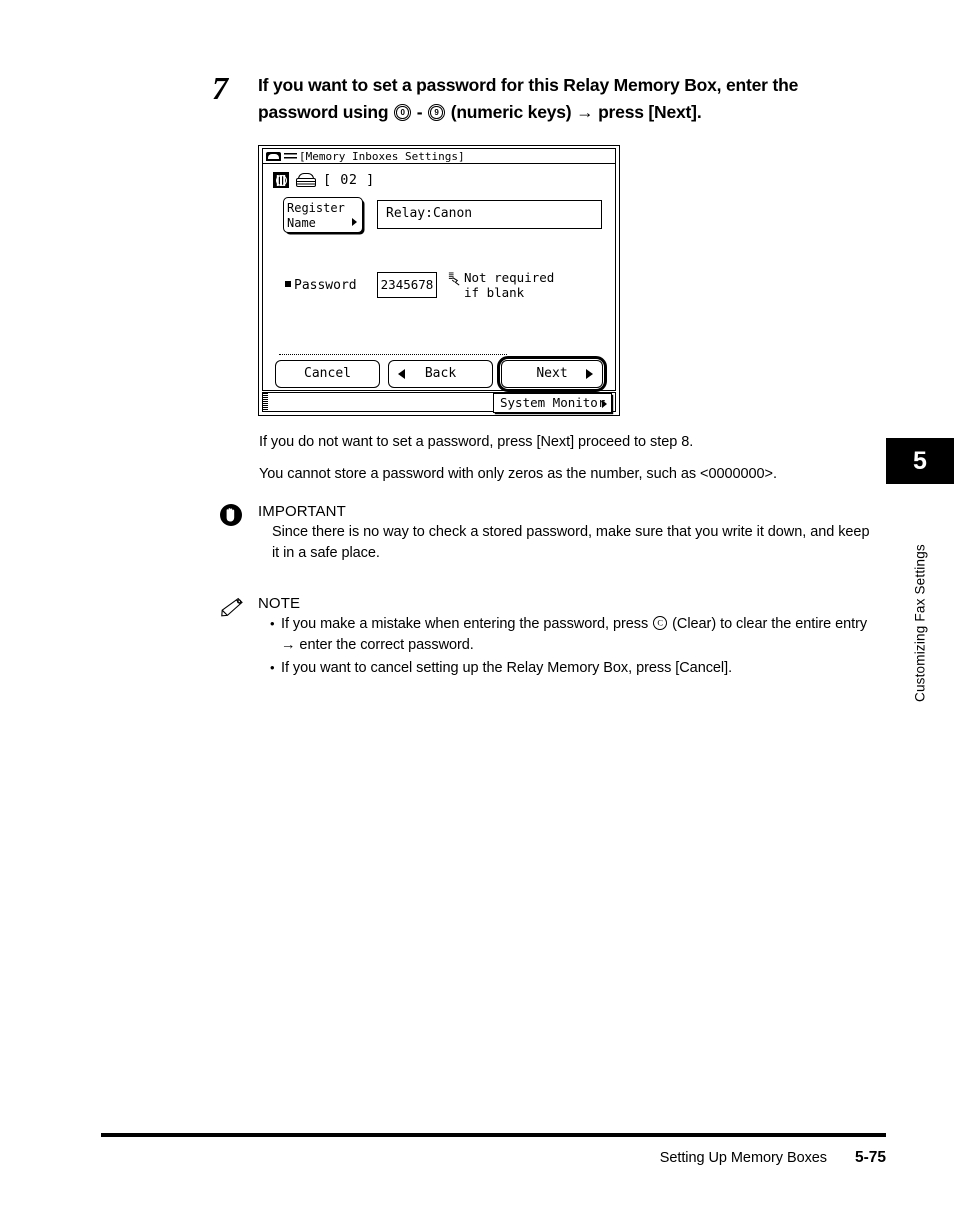 This screenshot has width=954, height=1227. I want to click on numeric-key-0-icon: 0, so click(403, 112).